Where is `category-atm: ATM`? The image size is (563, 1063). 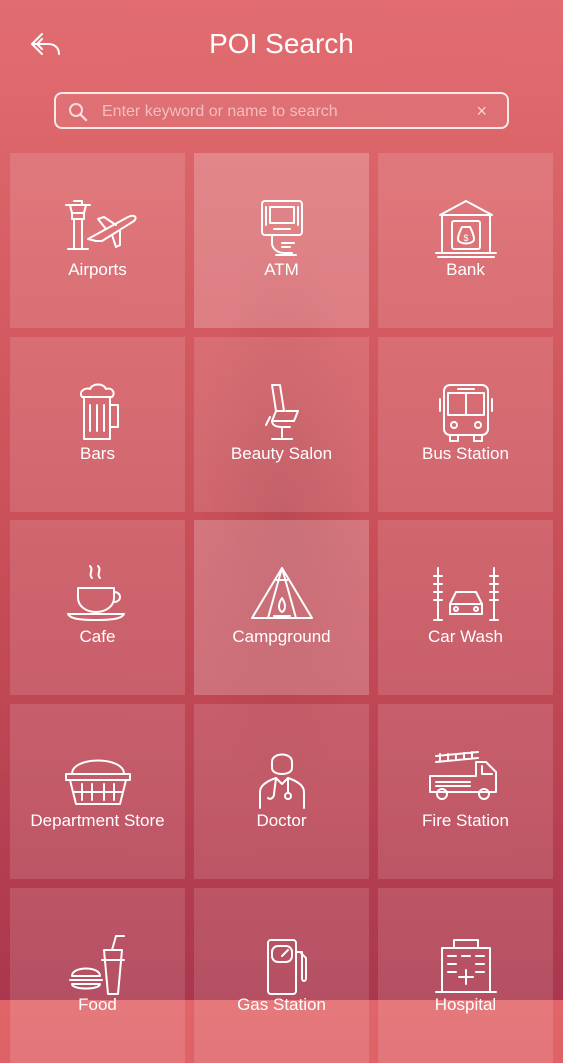 category-atm: ATM is located at coordinates (281, 240).